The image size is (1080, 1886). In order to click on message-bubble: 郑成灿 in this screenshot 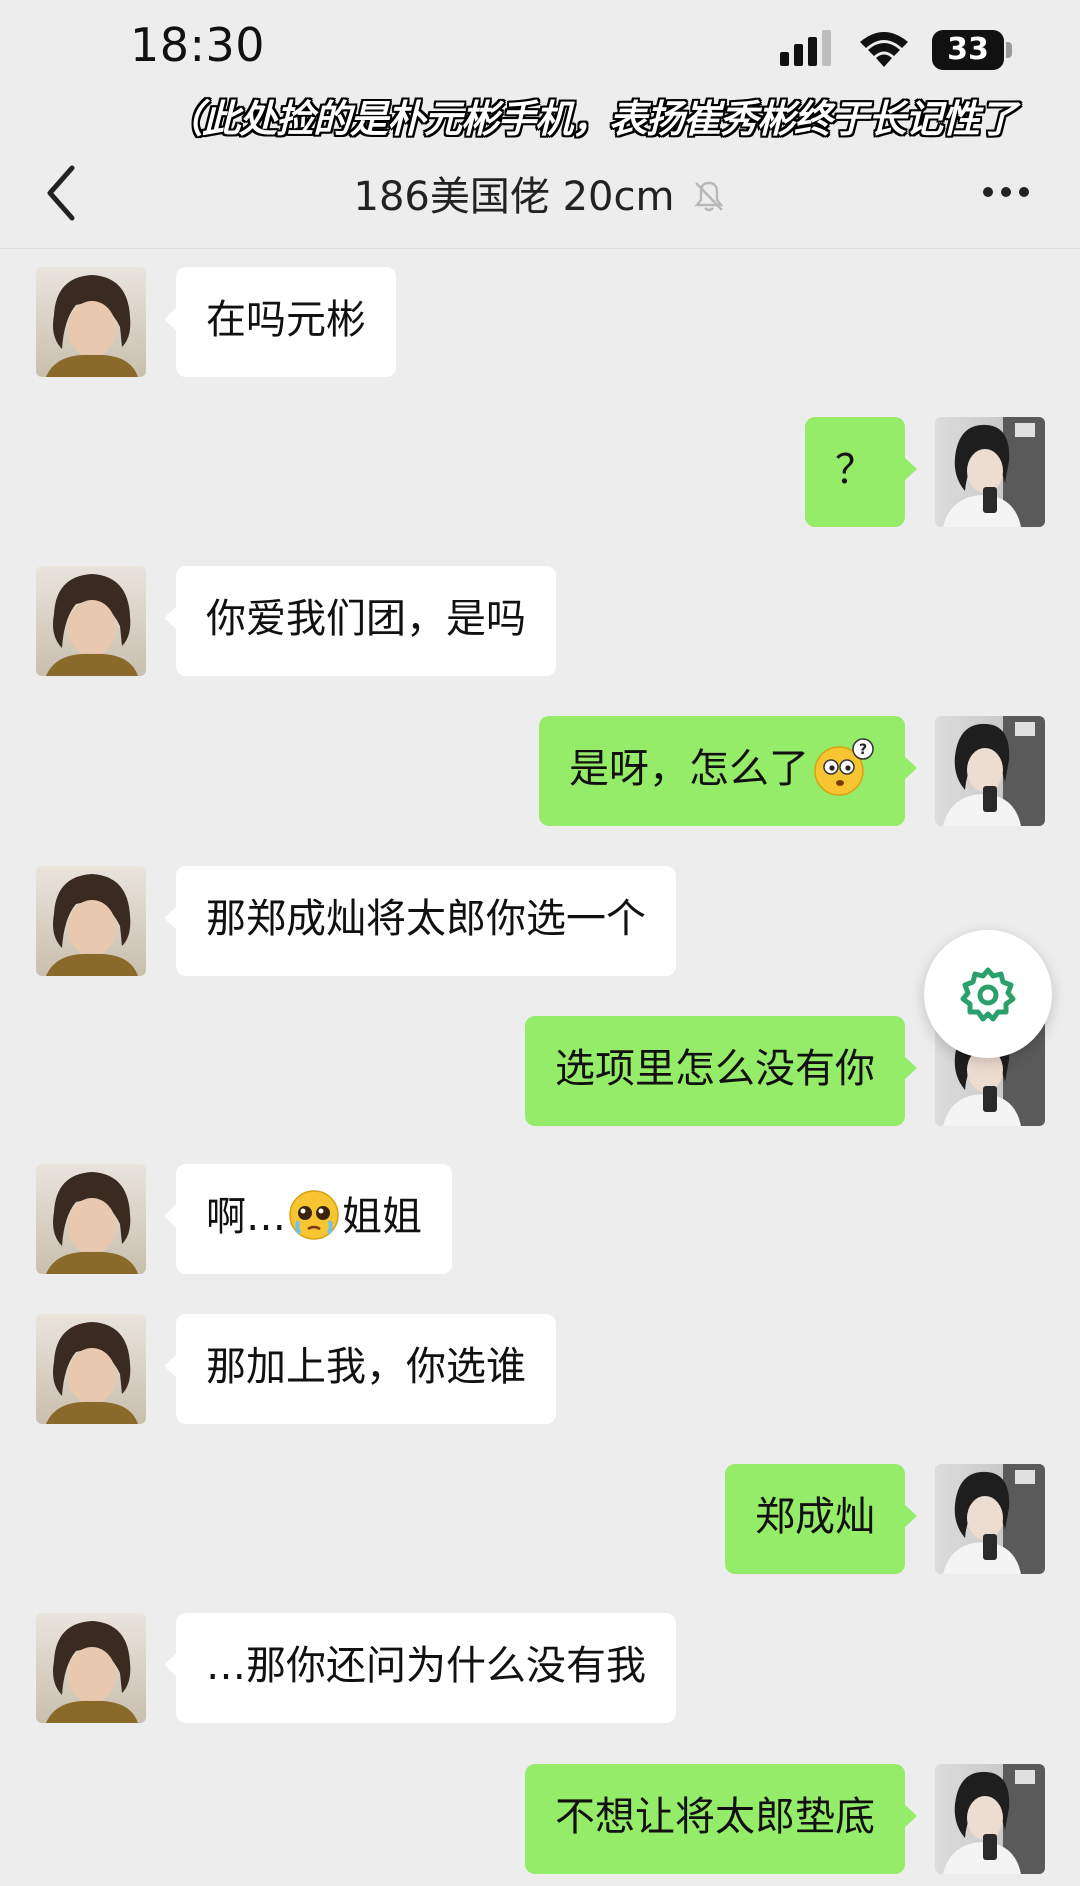, I will do `click(821, 1519)`.